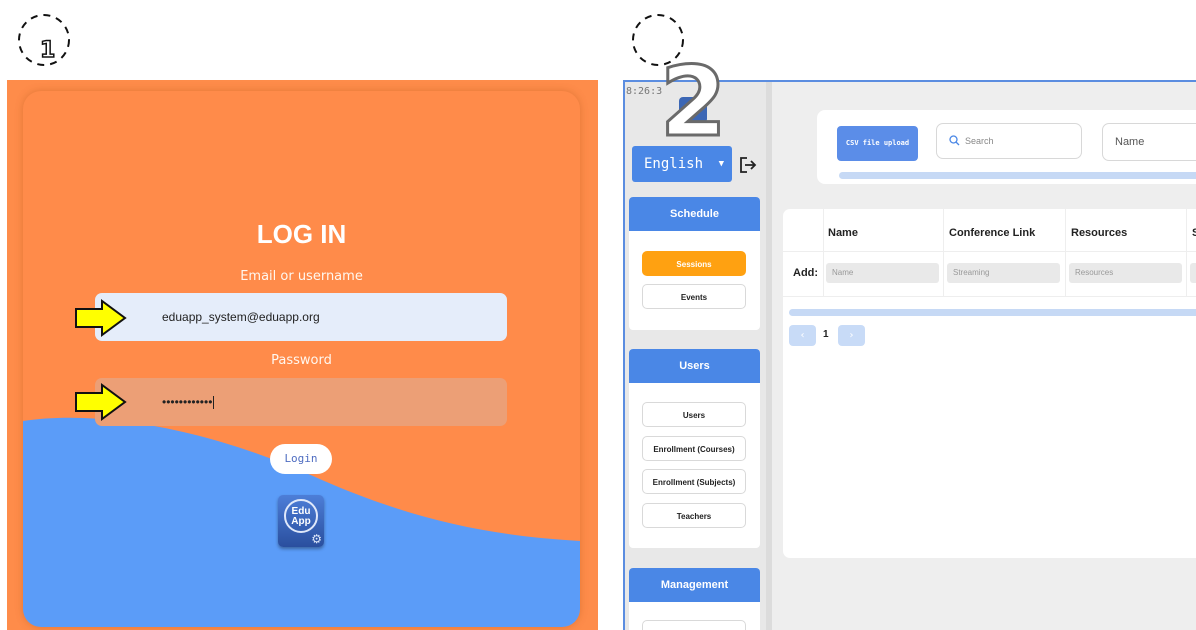  I want to click on sidebar-item-management, so click(694, 625).